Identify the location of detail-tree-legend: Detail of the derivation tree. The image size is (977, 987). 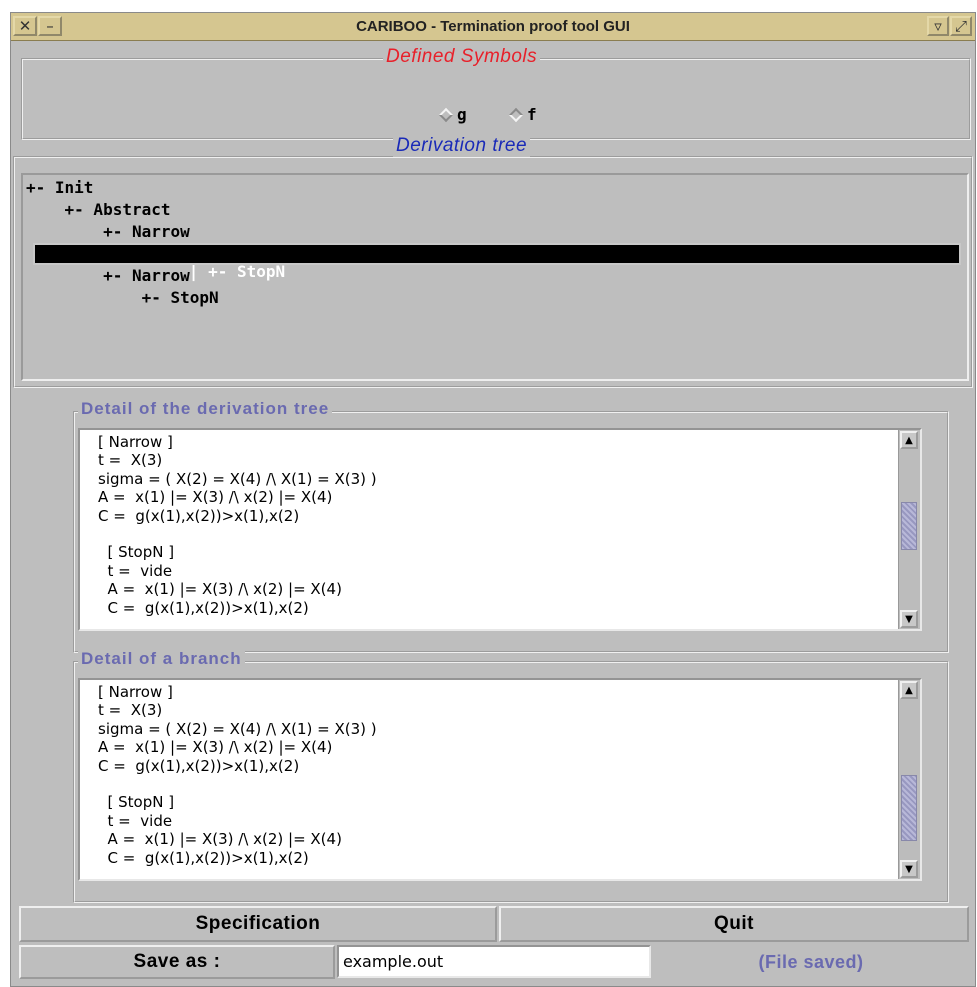
(205, 409).